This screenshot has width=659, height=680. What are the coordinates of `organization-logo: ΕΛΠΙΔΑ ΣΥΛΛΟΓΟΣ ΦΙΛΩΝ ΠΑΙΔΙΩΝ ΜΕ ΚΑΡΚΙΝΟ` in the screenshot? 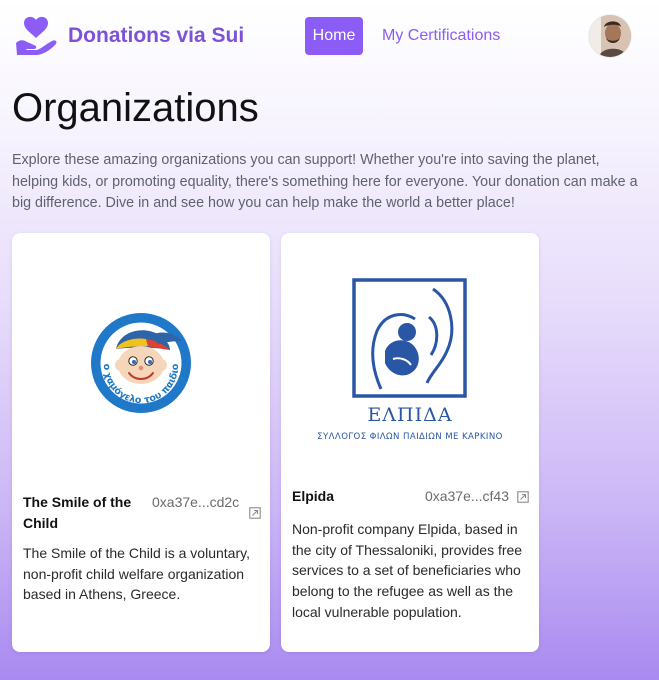 It's located at (410, 353).